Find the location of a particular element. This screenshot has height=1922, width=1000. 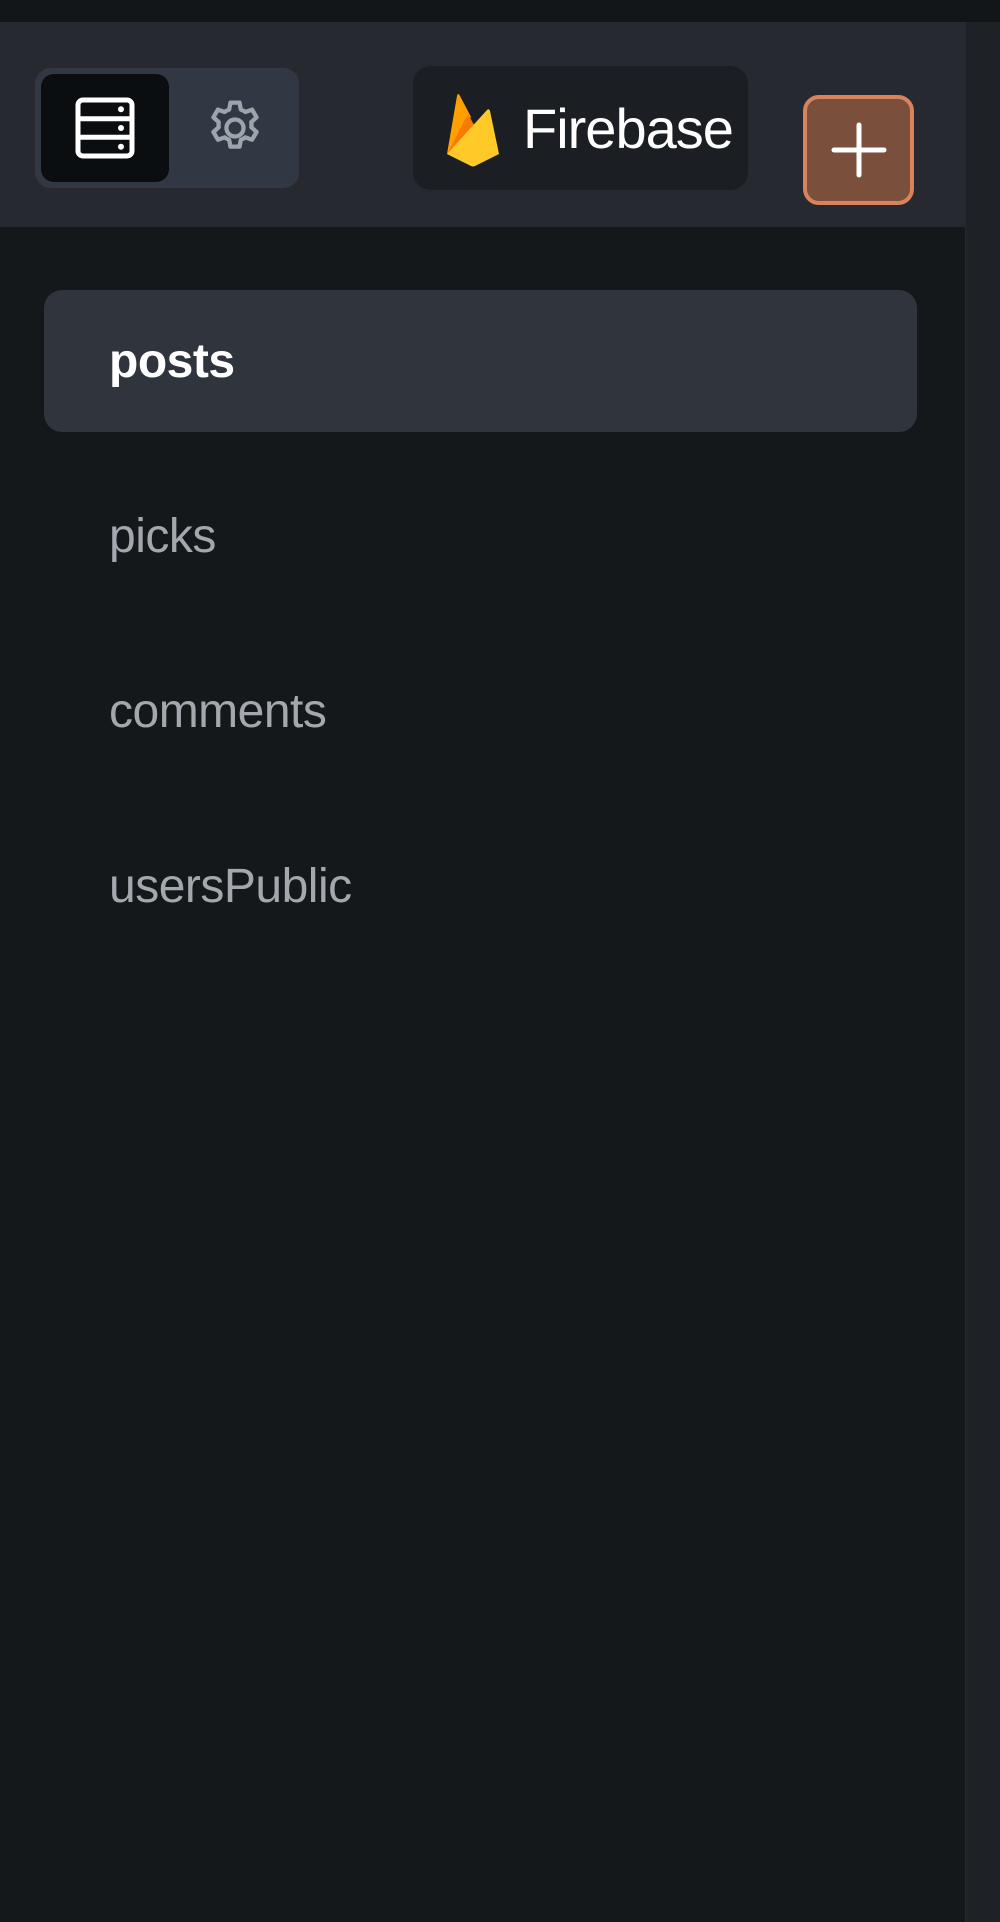

top-strip is located at coordinates (500, 11).